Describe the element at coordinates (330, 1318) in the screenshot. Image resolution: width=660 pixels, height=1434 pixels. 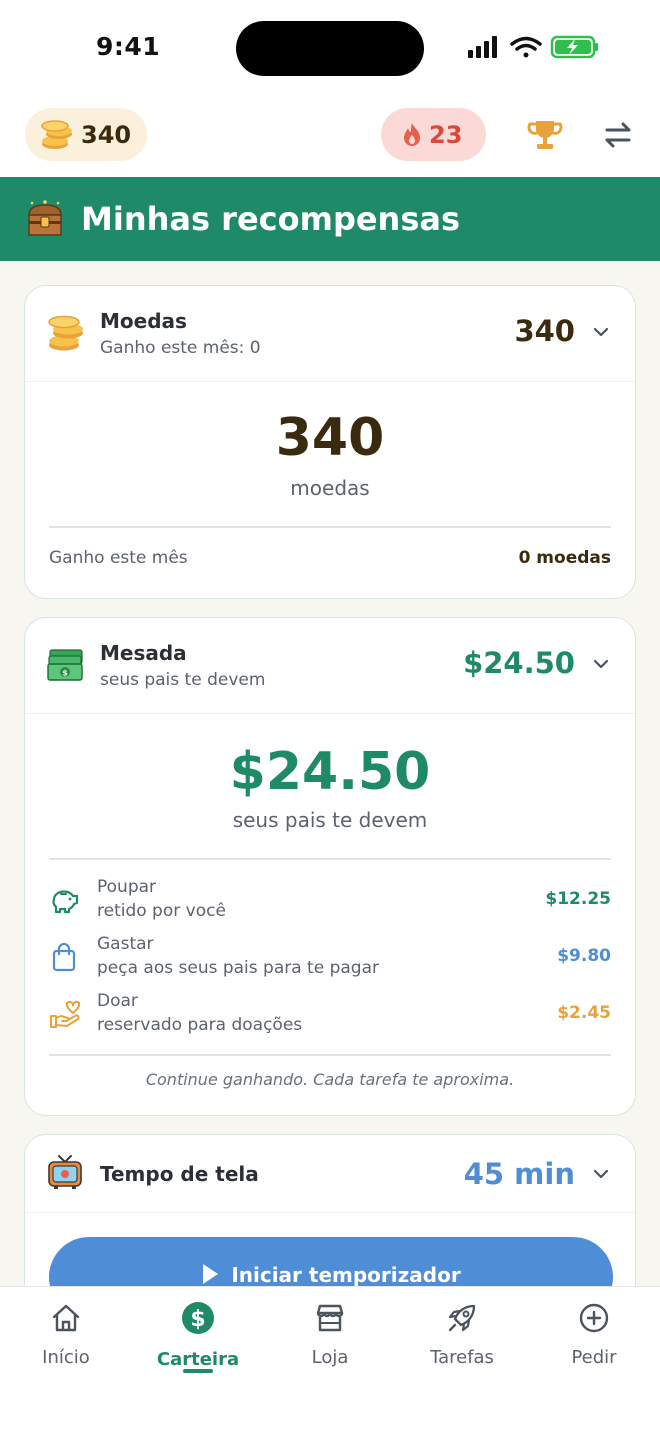
I see `store-icon` at that location.